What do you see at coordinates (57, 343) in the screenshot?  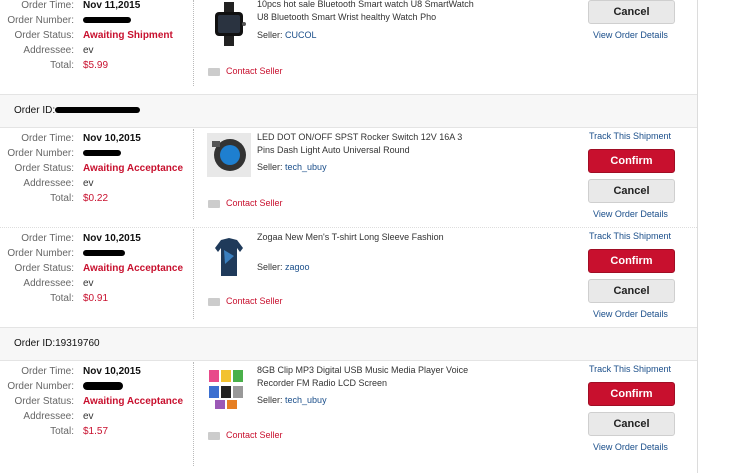 I see `order-id-label: Order ID:19319760` at bounding box center [57, 343].